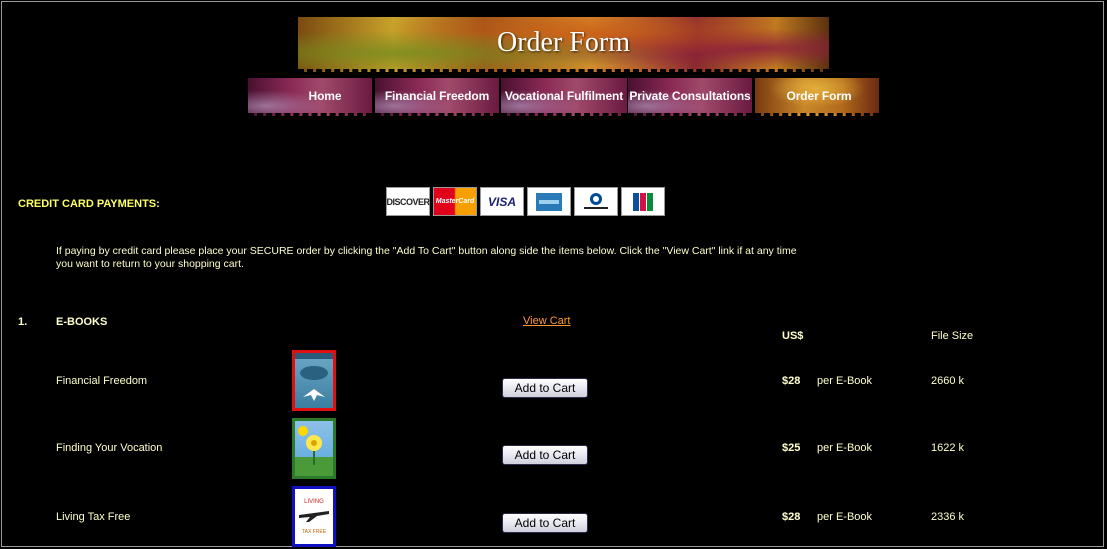  I want to click on section-number: 1., so click(23, 322).